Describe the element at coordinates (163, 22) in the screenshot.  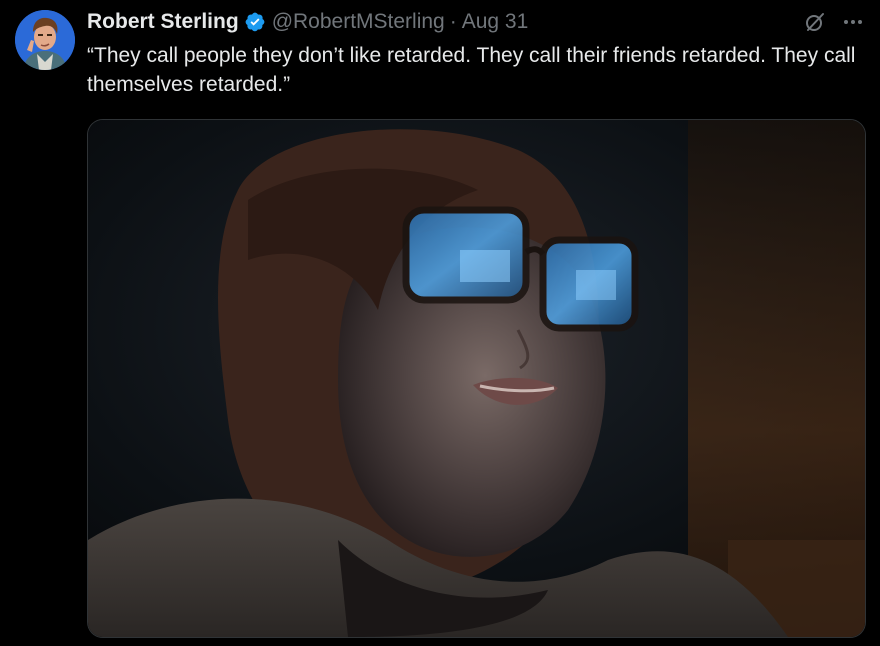
I see `author-display-name: Robert Sterling` at that location.